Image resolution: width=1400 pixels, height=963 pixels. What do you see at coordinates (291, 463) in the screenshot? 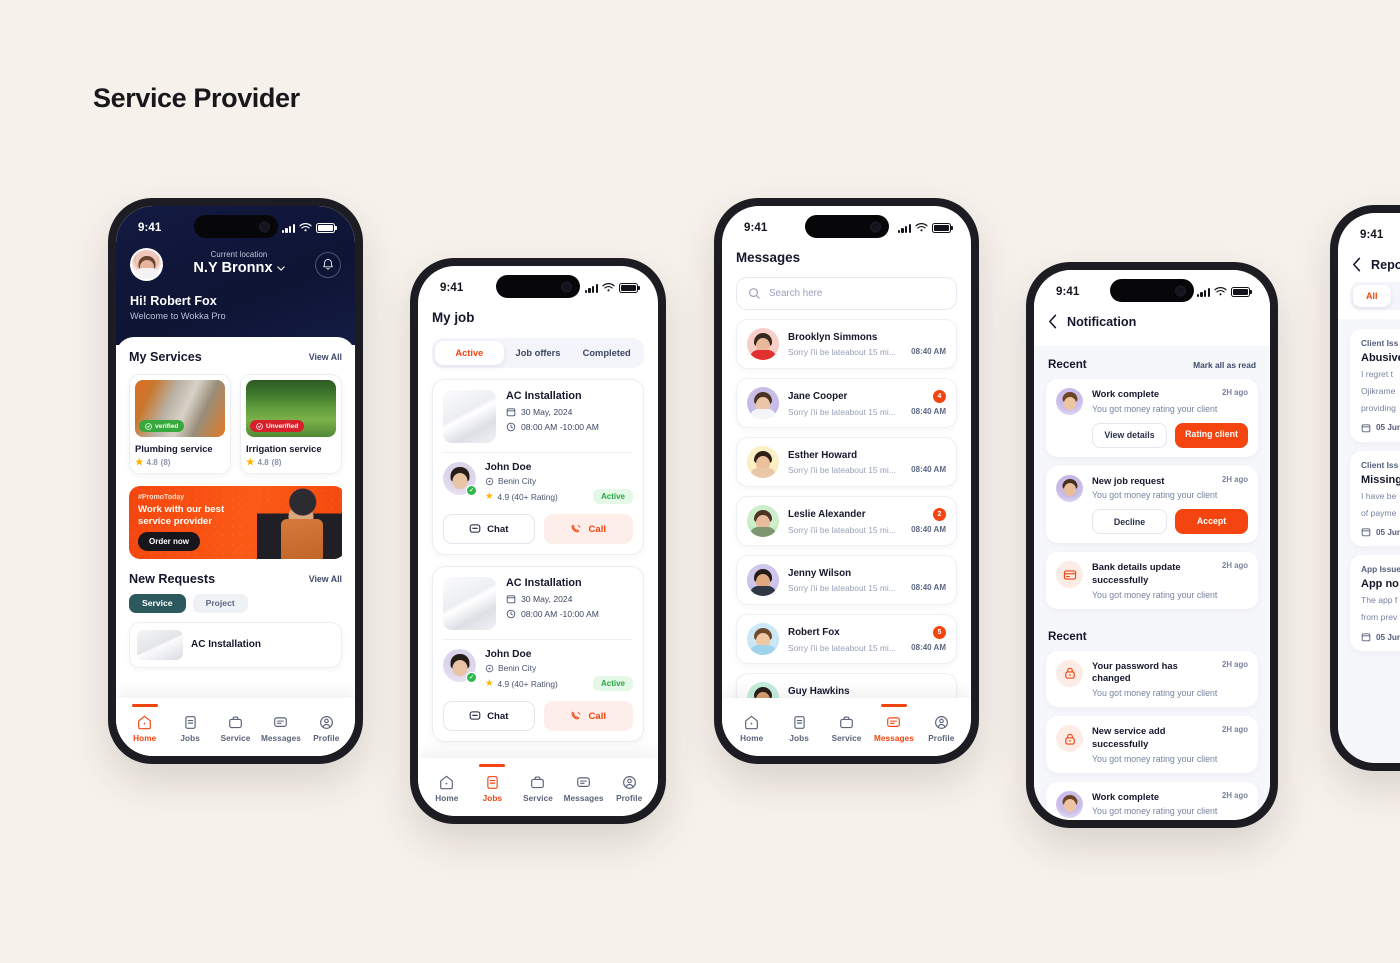
I see `service-rating: ★ 4.8 (8)` at bounding box center [291, 463].